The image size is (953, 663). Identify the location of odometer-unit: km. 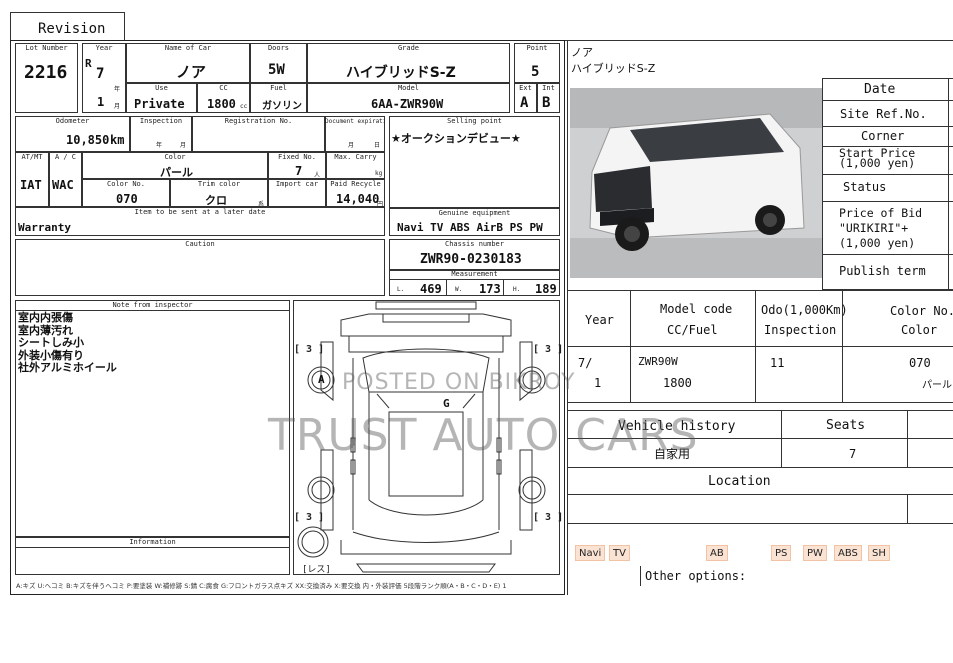
(117, 140).